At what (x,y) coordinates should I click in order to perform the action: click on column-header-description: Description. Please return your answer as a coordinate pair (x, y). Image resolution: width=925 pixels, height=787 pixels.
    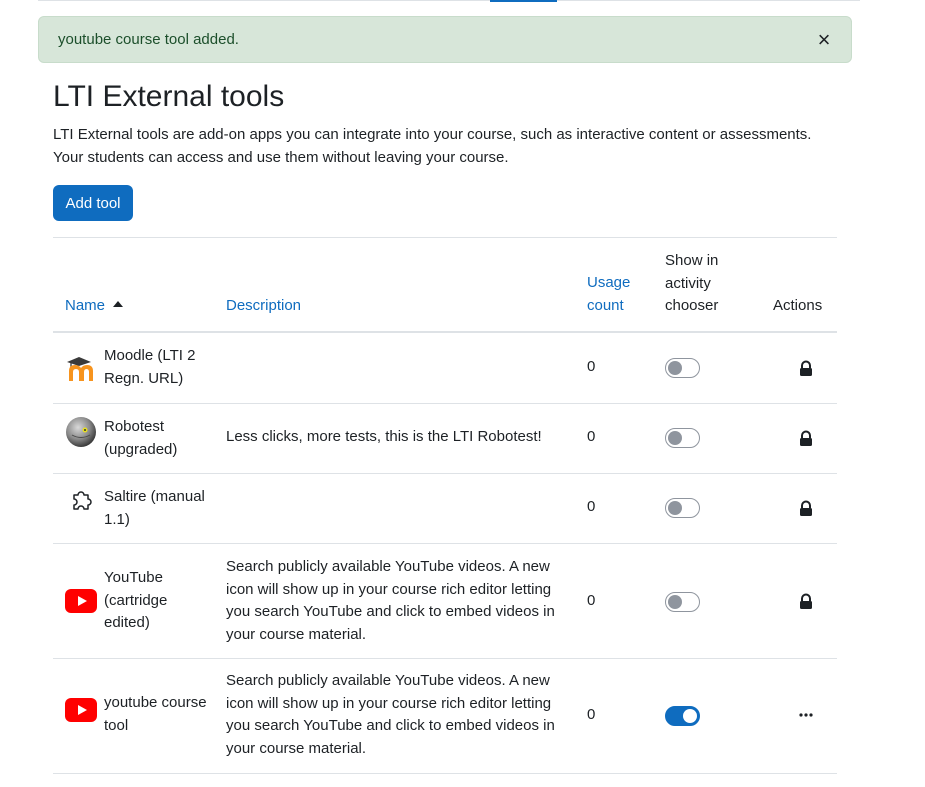
    Looking at the image, I should click on (263, 306).